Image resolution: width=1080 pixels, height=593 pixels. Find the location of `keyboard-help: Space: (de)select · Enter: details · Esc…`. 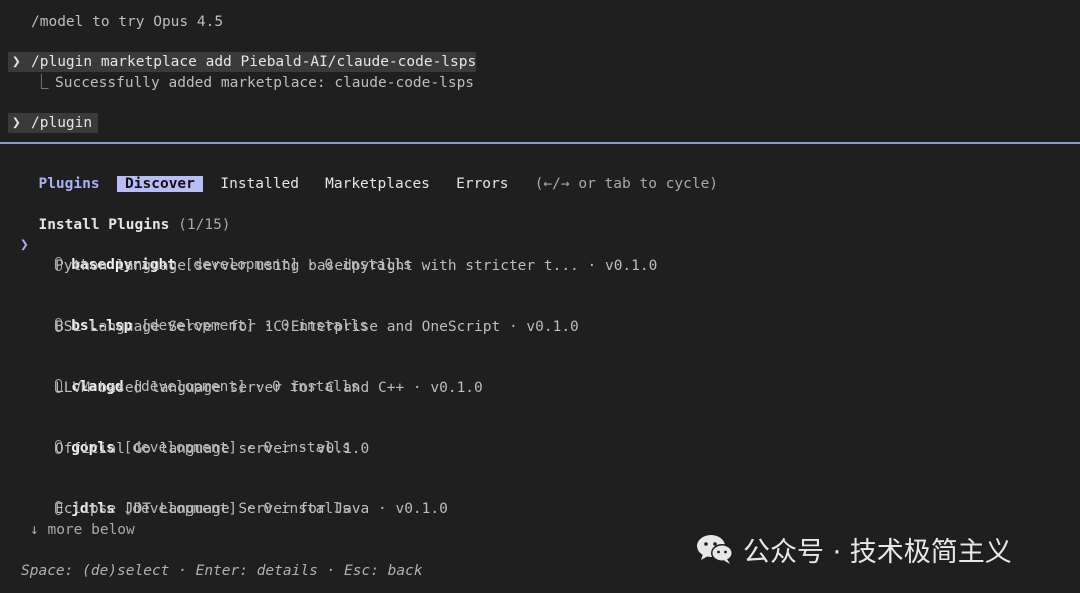

keyboard-help: Space: (de)select · Enter: details · Esc… is located at coordinates (222, 571).